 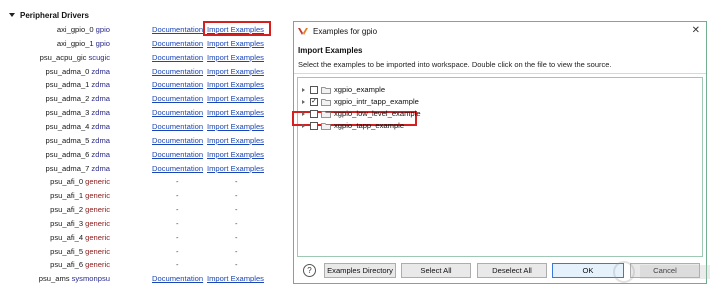 I want to click on driver-row: psu_afi_6 generic - -, so click(x=145, y=265).